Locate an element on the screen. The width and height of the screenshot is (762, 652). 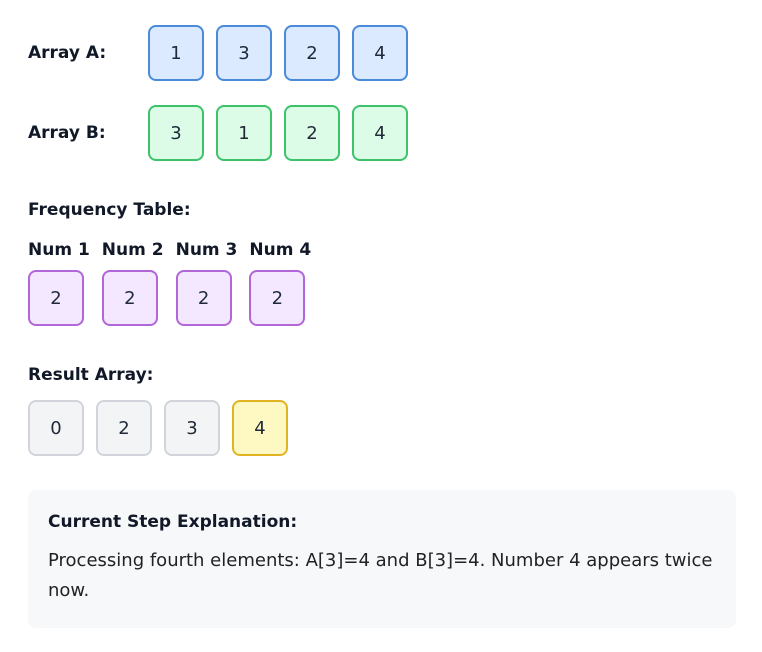
frequency-table-title: Frequency Table: is located at coordinates (109, 210).